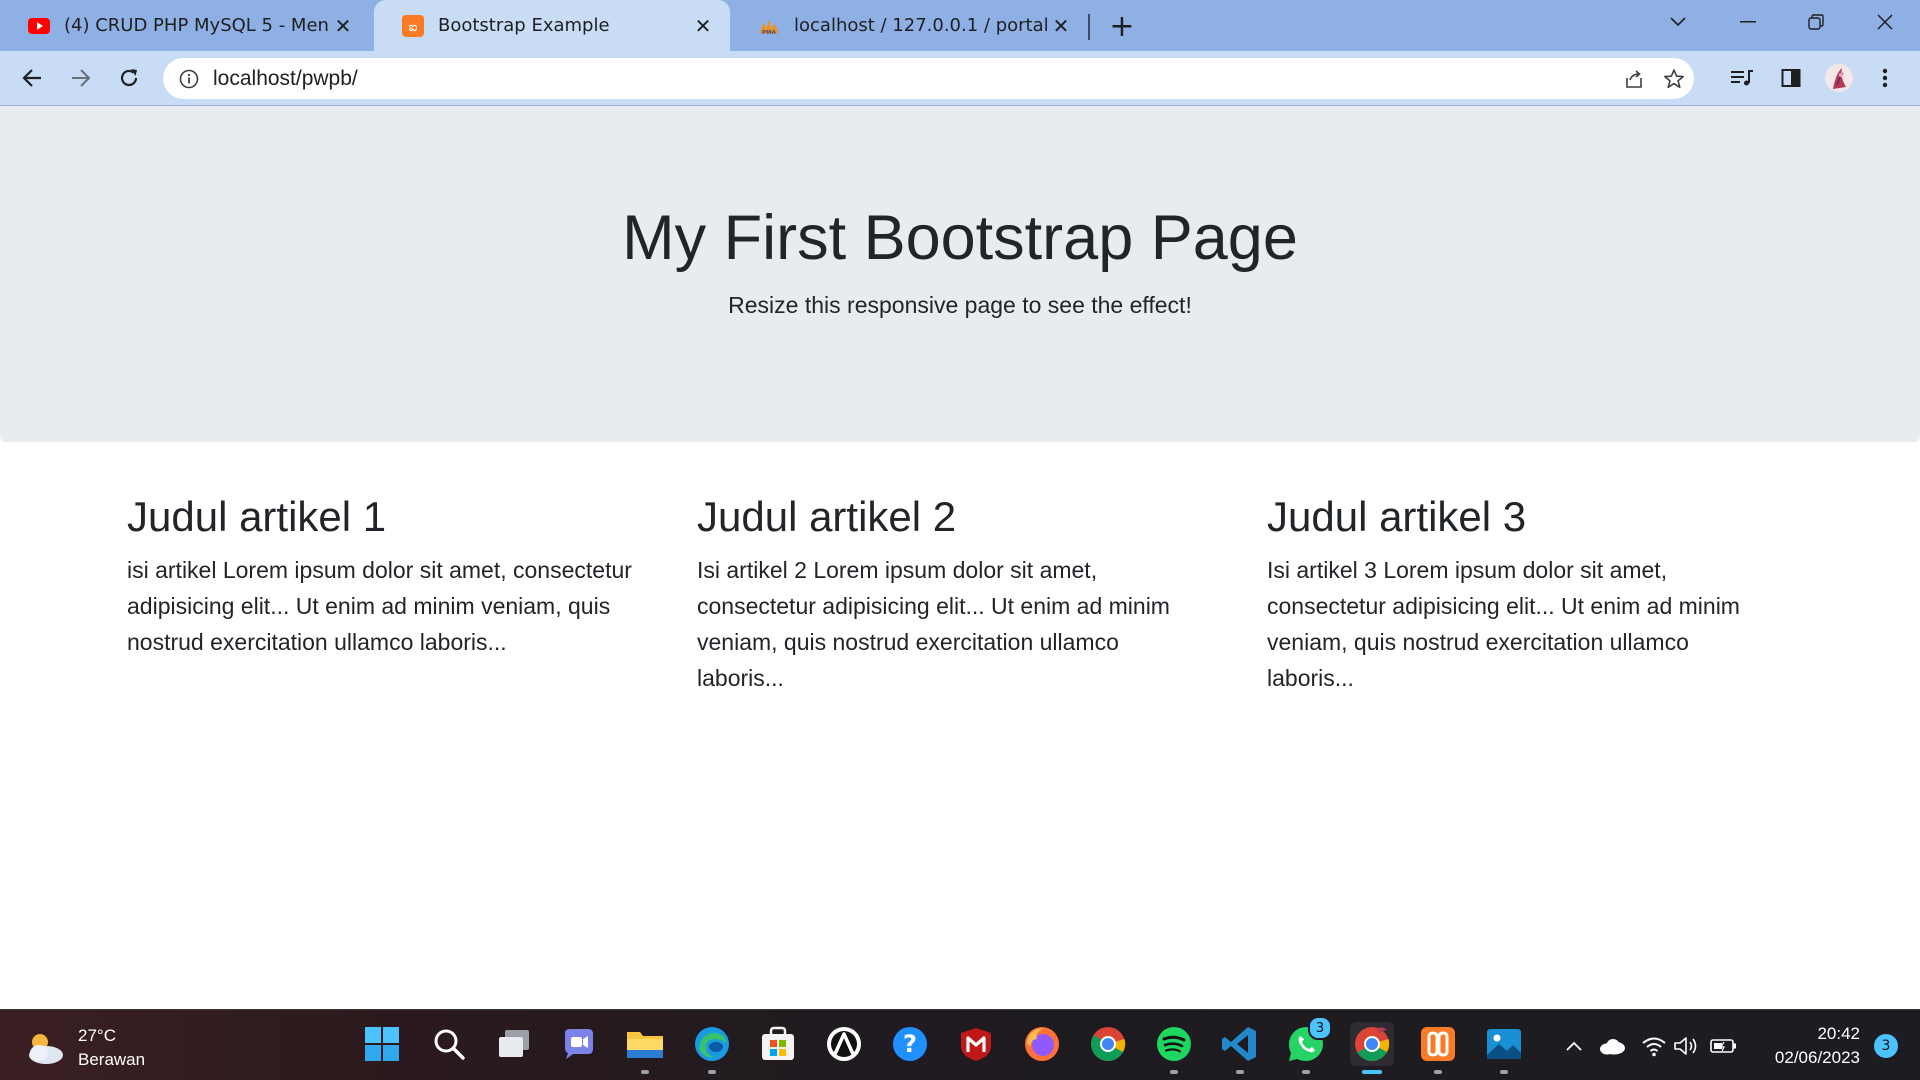  I want to click on arrow-right-icon, so click(81, 78).